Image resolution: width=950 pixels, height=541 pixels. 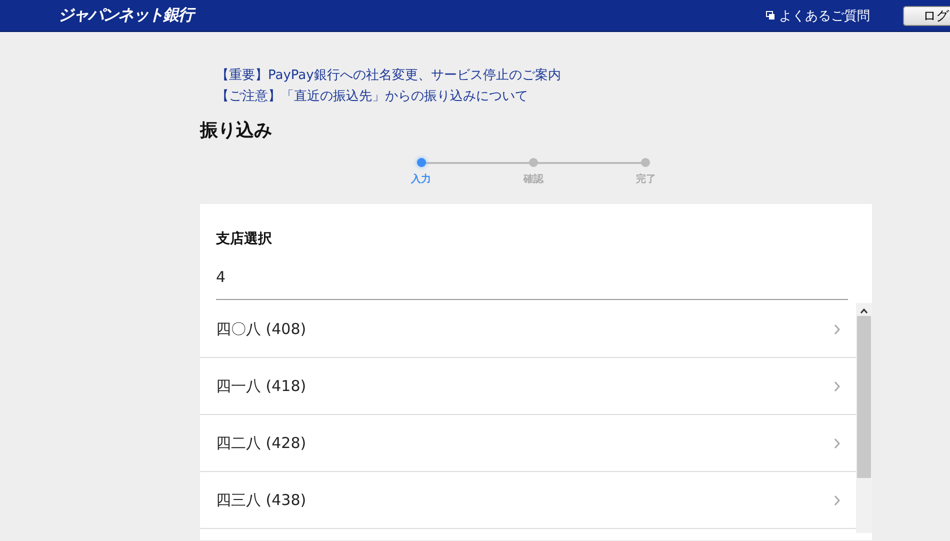 What do you see at coordinates (528, 500) in the screenshot?
I see `branch-list-item: 四三八 (438)` at bounding box center [528, 500].